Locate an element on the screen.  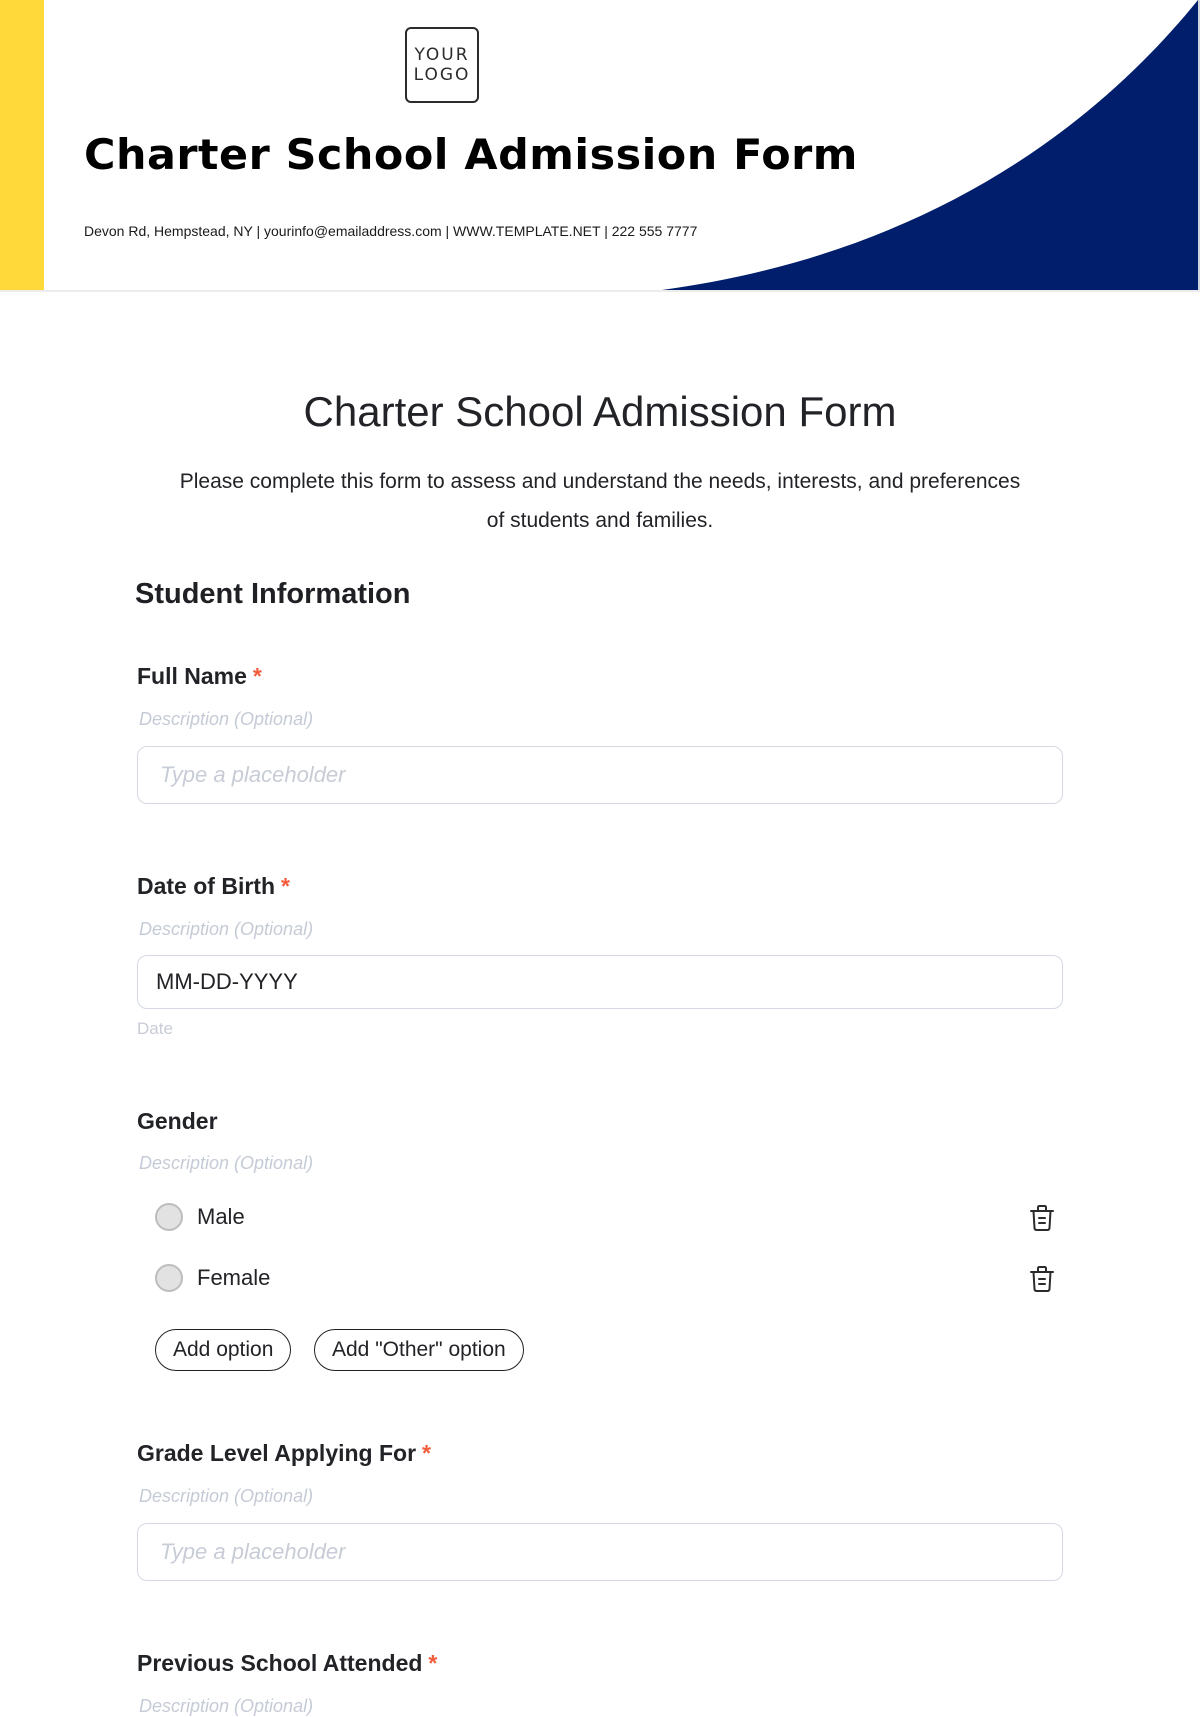
header-yellow-bar is located at coordinates (22, 145).